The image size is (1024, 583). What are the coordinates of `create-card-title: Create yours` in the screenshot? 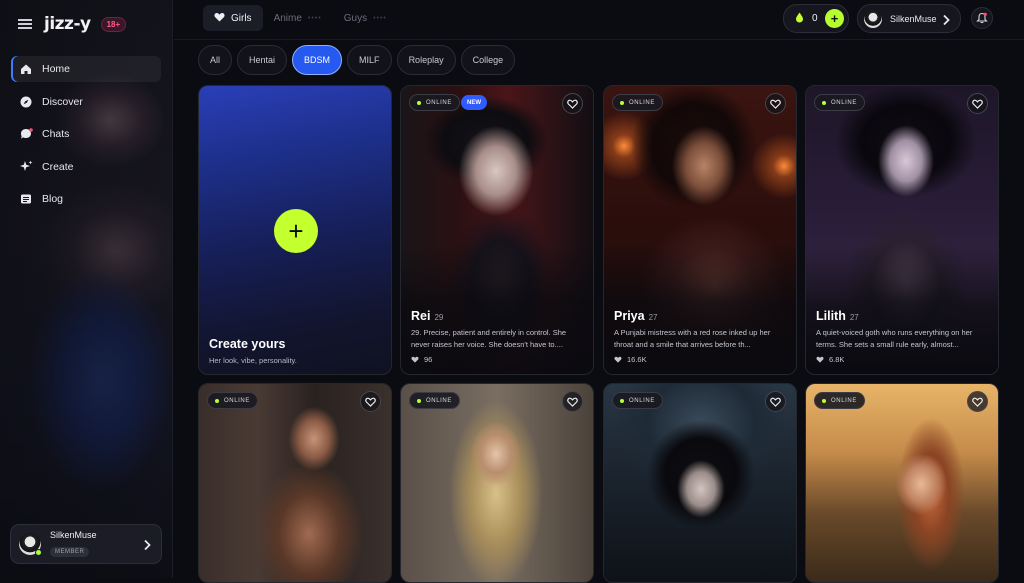 It's located at (247, 344).